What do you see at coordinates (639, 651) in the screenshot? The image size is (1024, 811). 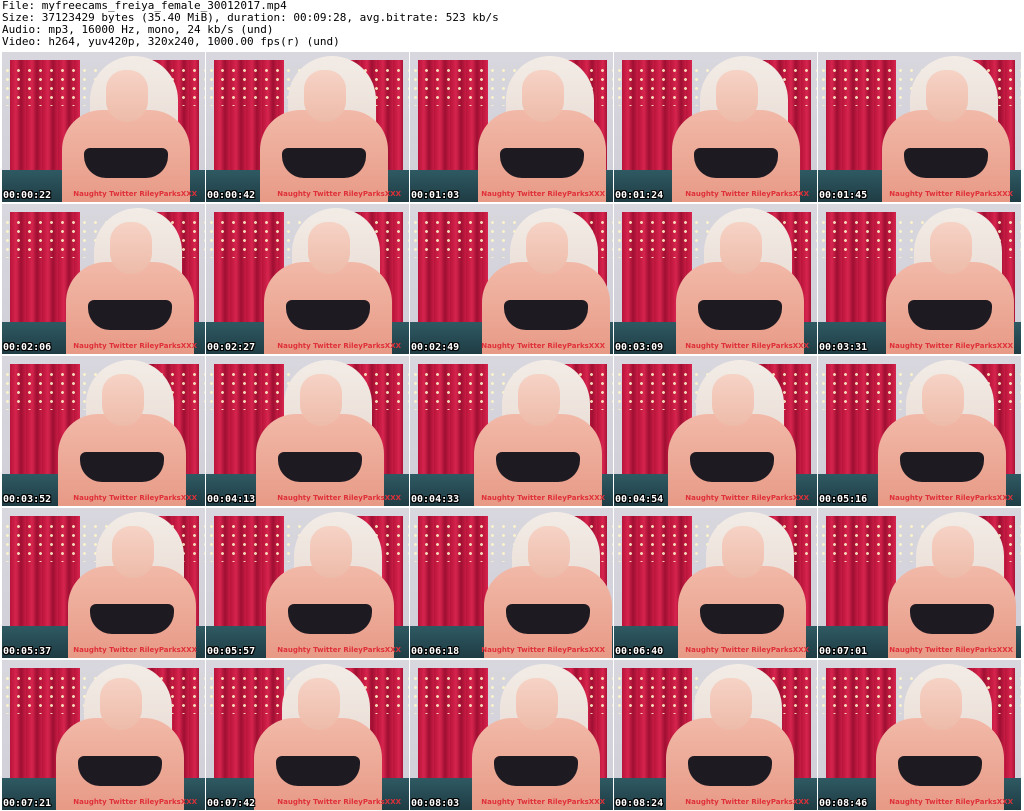 I see `thumbnail-timestamp: 00:06:40` at bounding box center [639, 651].